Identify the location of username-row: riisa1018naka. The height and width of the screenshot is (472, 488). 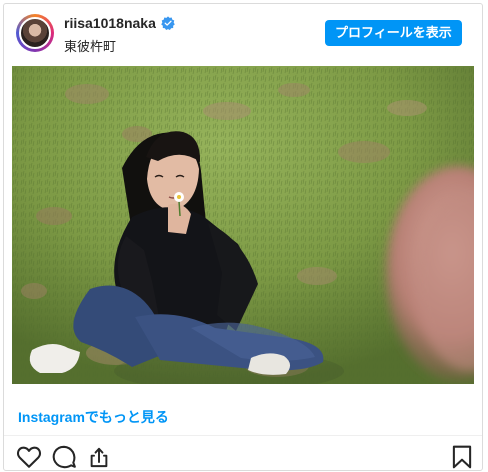
(119, 23).